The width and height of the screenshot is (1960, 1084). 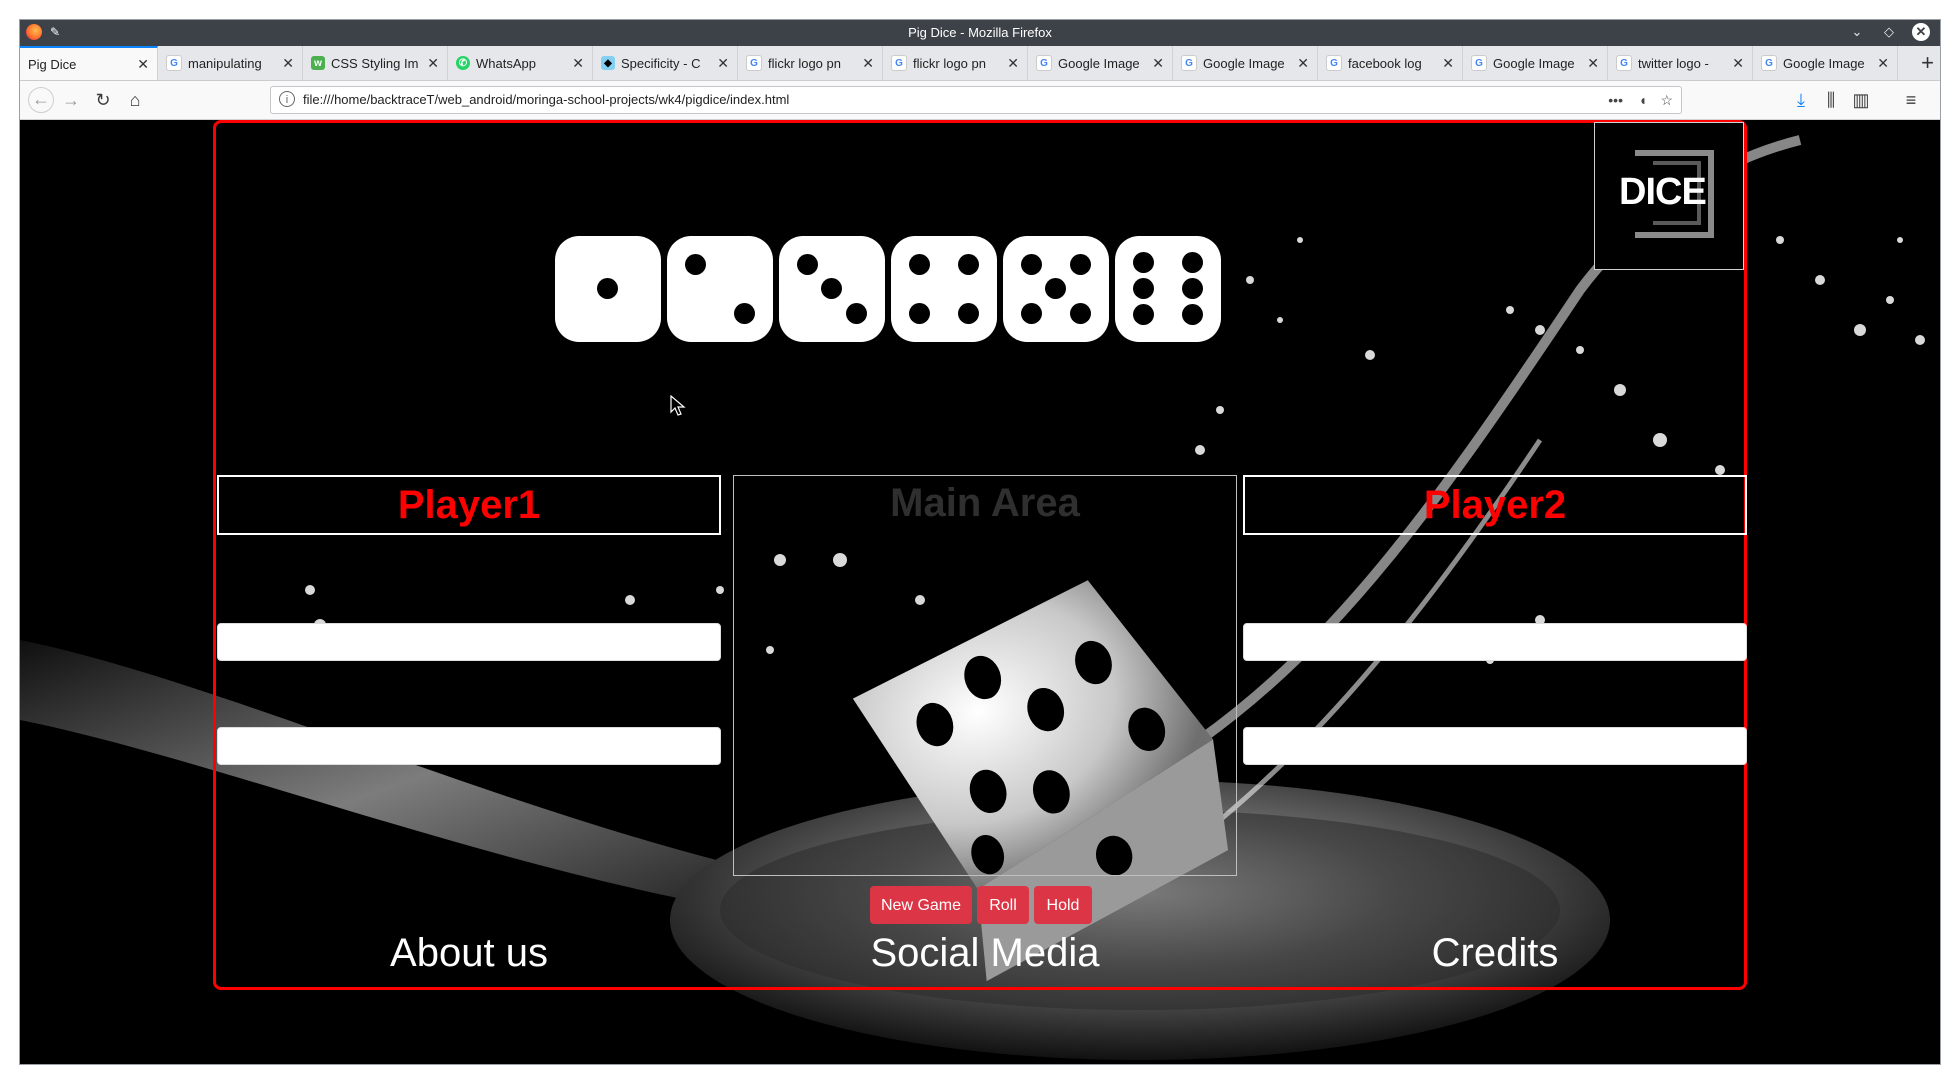 I want to click on page-actions-icon: •••, so click(x=1615, y=100).